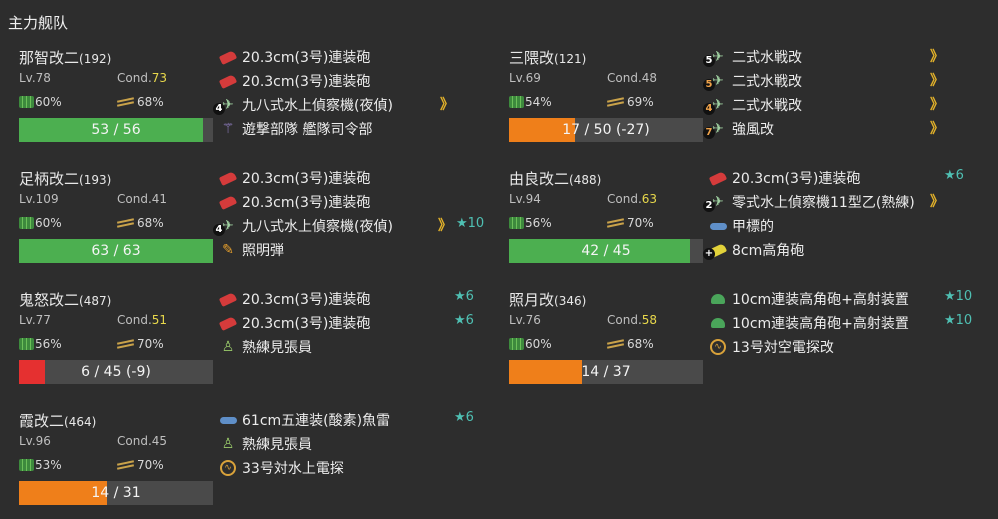  I want to click on hp-text: 14 / 37, so click(606, 372).